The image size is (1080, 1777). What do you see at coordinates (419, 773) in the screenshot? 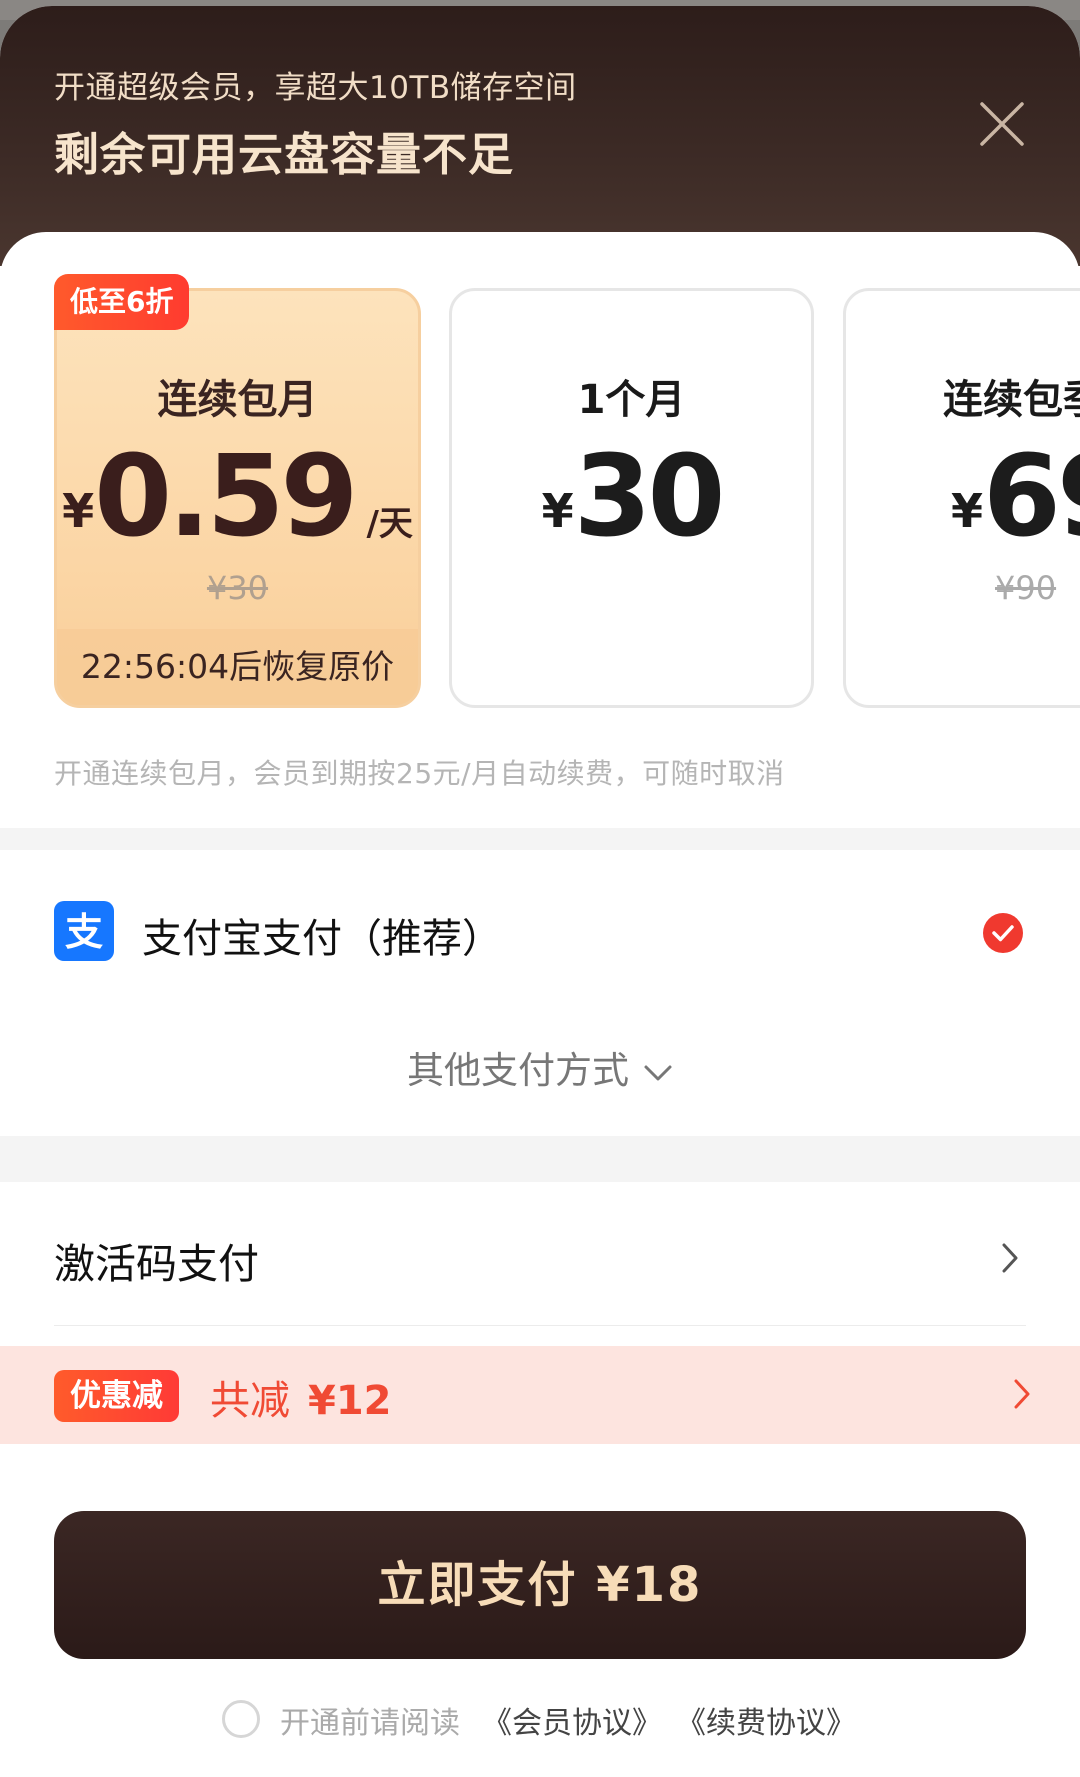
I see `auto-renew-note: 开通连续包月，会员到期按25元/月自动续费，可随时取消` at bounding box center [419, 773].